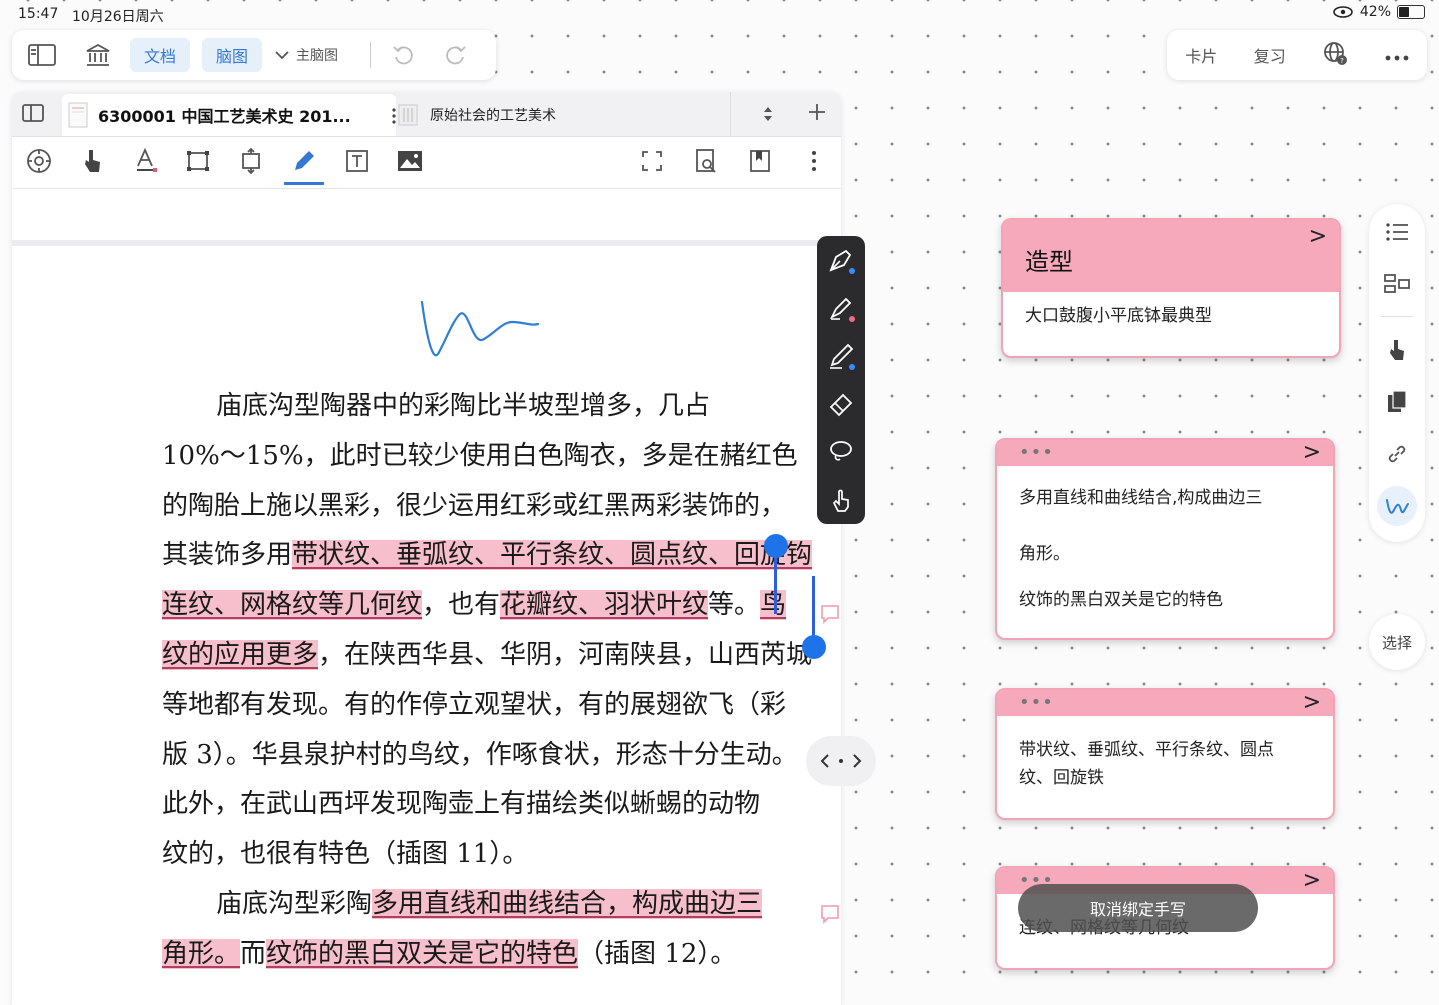  What do you see at coordinates (841, 260) in the screenshot?
I see `fountain-pen-button` at bounding box center [841, 260].